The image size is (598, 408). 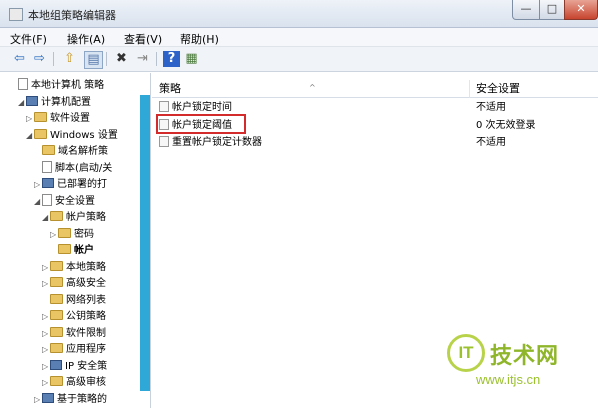 What do you see at coordinates (526, 10) in the screenshot?
I see `minimize-button: —` at bounding box center [526, 10].